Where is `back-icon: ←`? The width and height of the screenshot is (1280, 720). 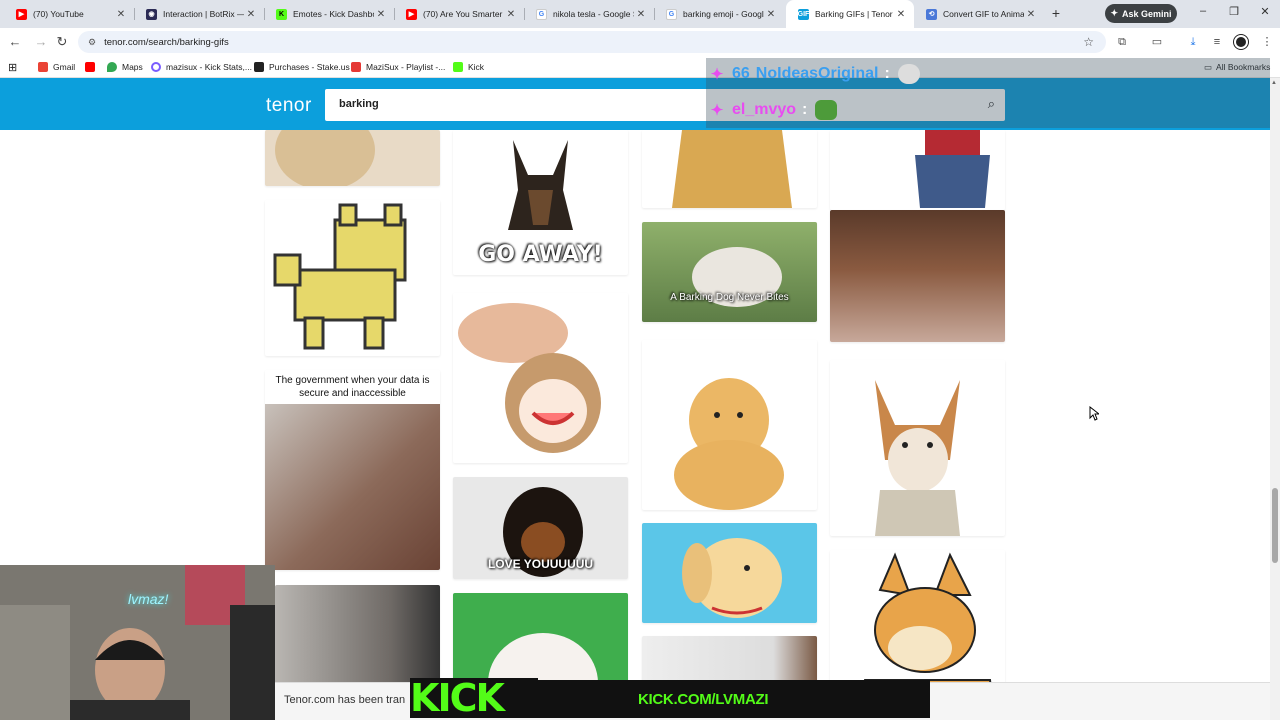 back-icon: ← is located at coordinates (15, 42).